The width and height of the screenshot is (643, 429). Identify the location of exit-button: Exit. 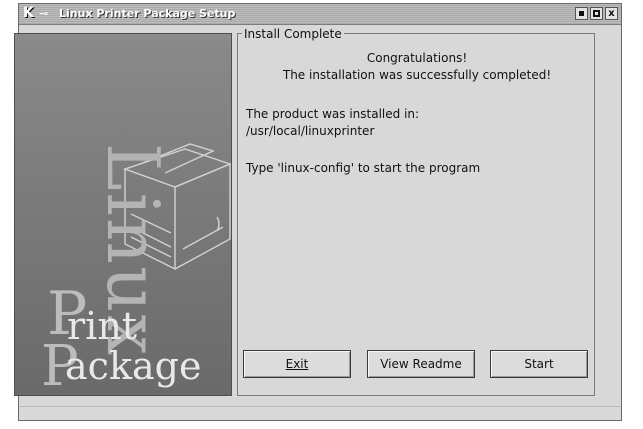
(297, 364).